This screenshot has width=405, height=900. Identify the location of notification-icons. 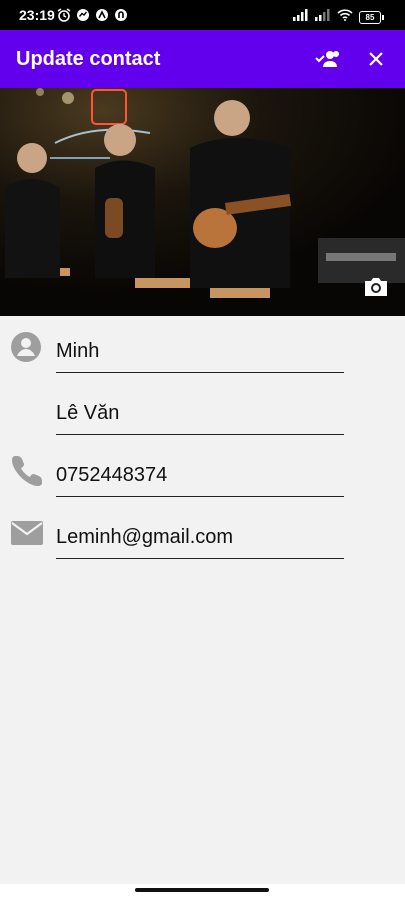
(92, 17).